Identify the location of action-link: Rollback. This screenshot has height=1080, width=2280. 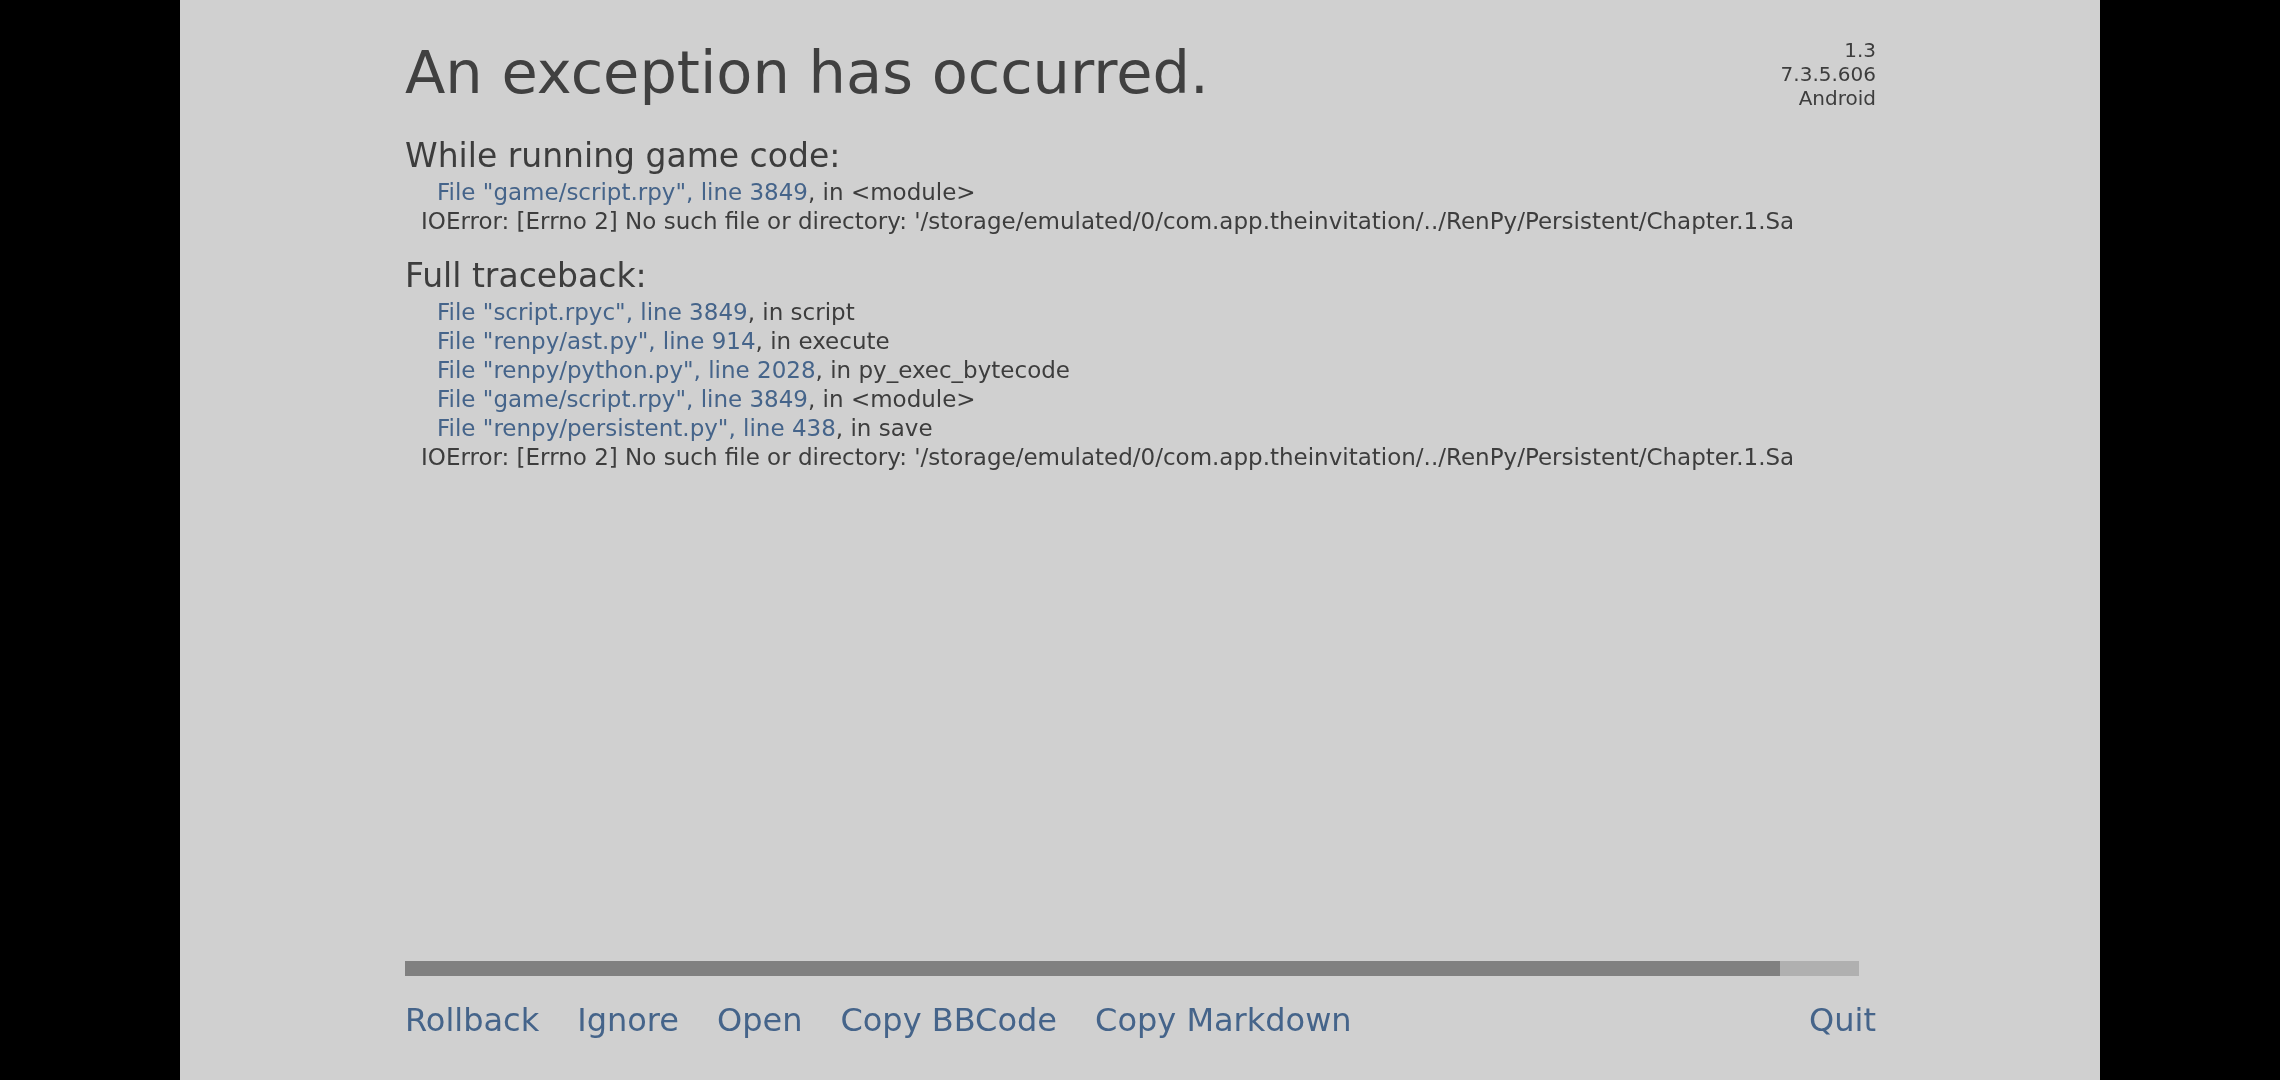
(472, 1020).